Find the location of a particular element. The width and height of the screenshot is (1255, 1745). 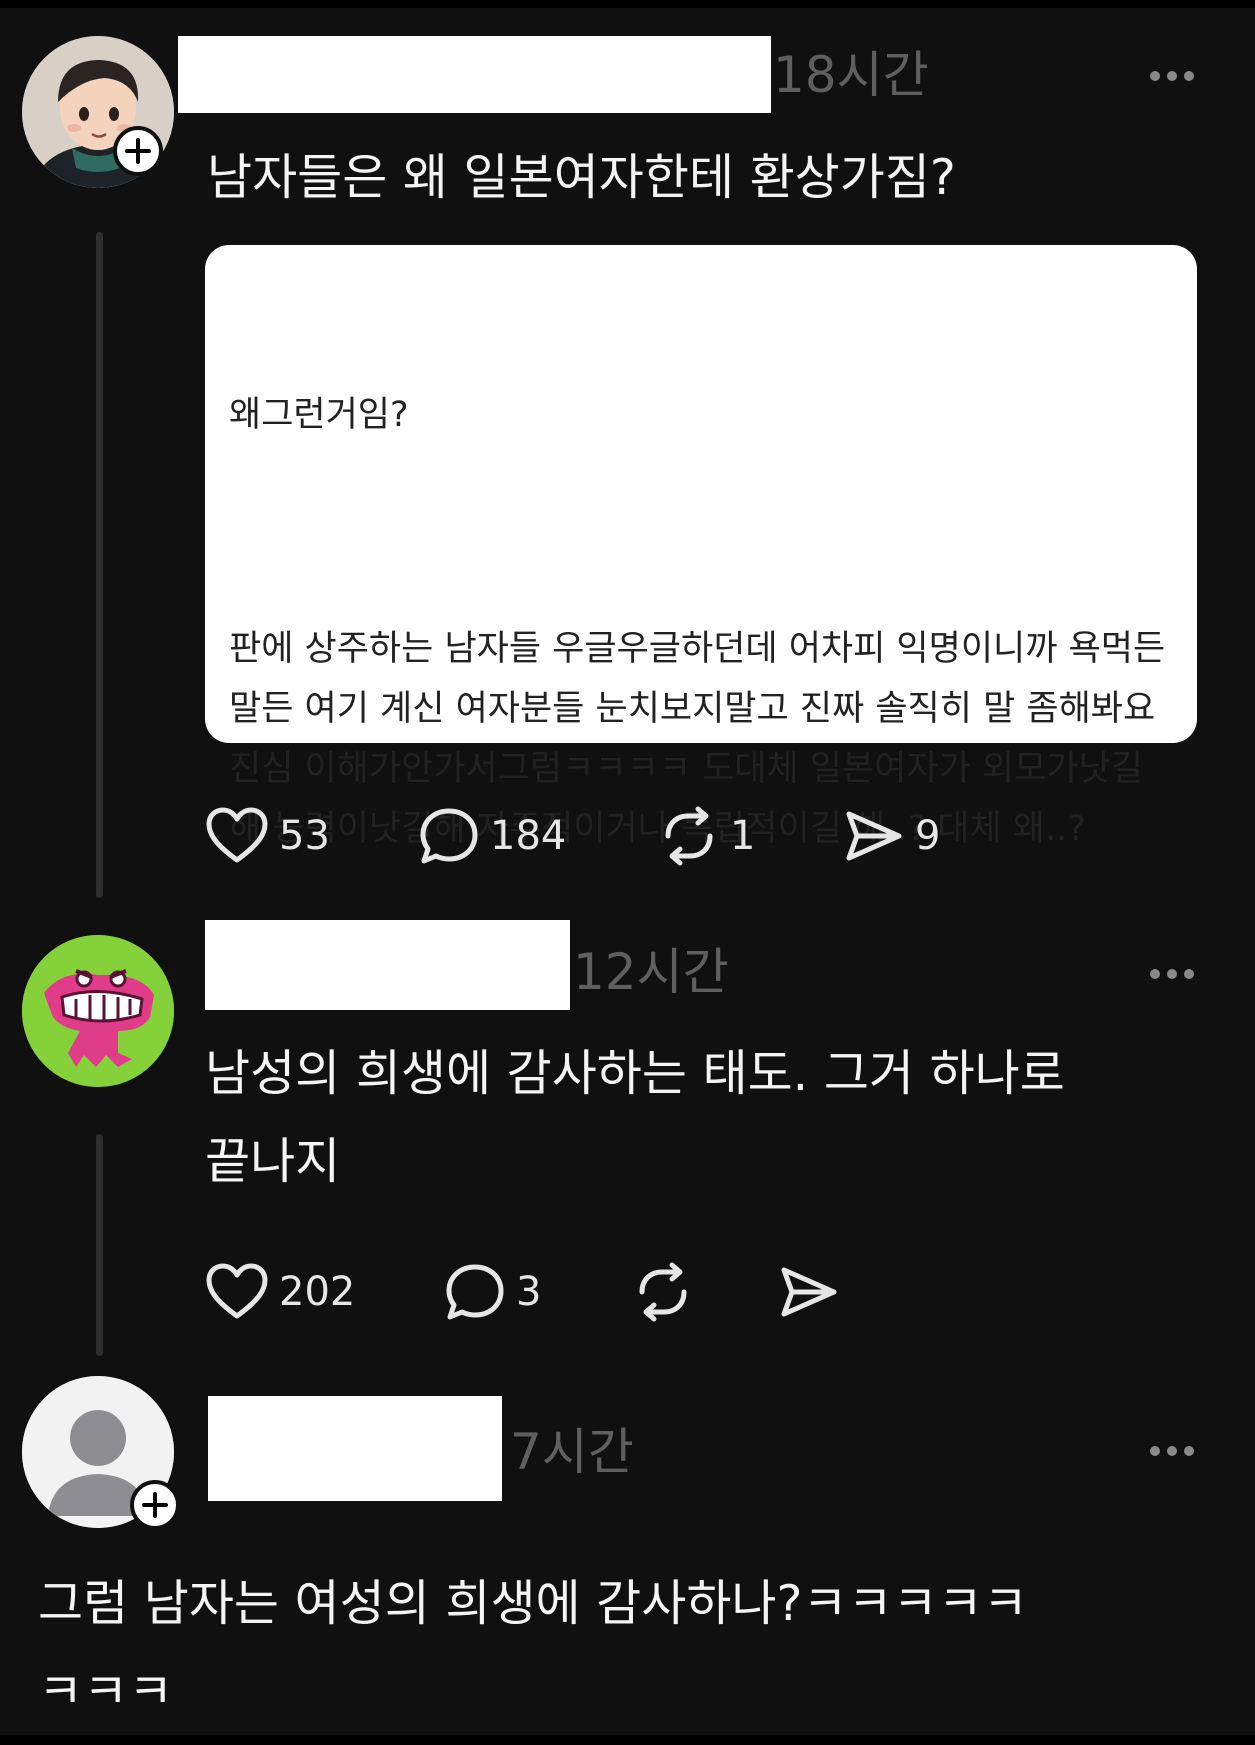

comment-count: 3 is located at coordinates (529, 1292).